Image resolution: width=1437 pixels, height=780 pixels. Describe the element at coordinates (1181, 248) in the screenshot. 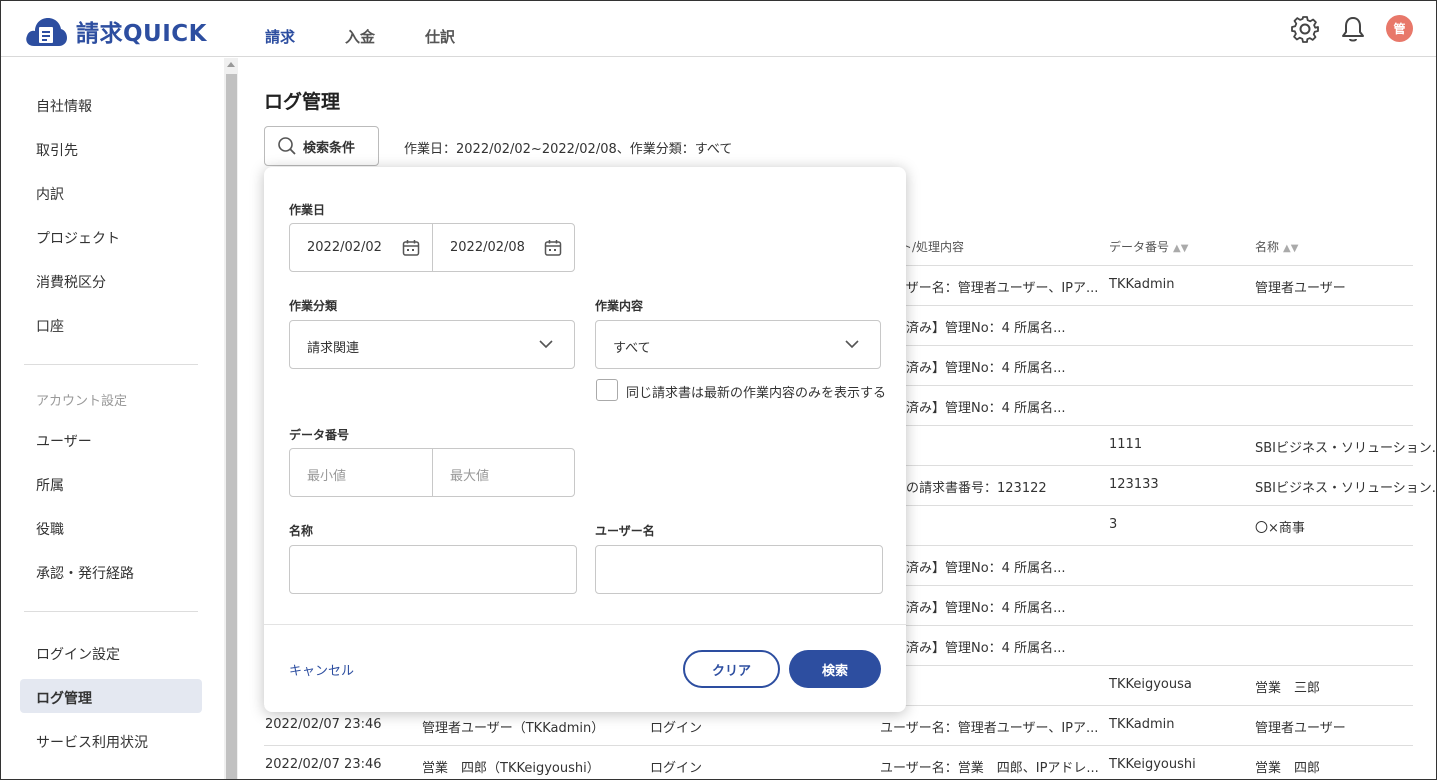

I see `sort-icon: ▲▼` at that location.